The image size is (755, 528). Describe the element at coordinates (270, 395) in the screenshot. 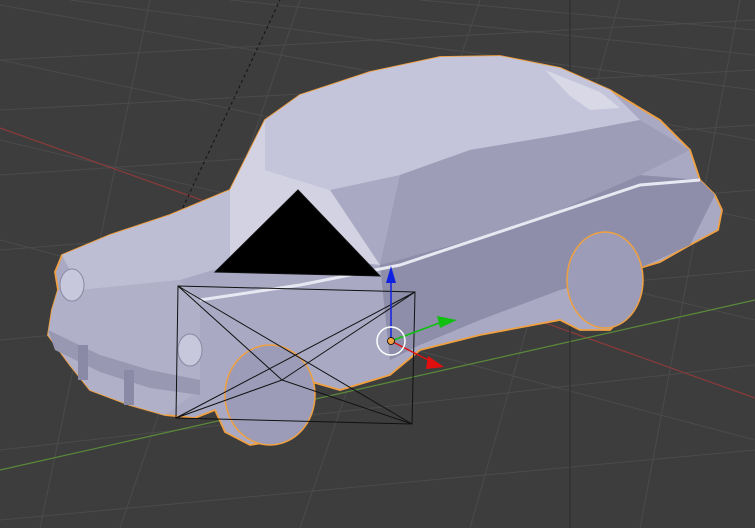

I see `front-wheel` at that location.